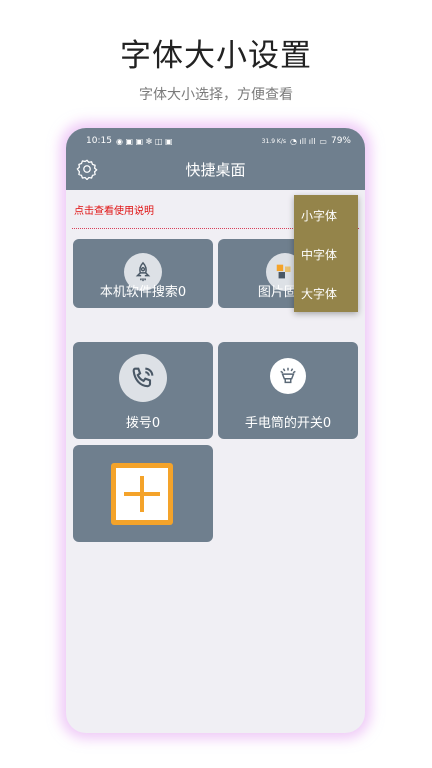 The width and height of the screenshot is (432, 768). Describe the element at coordinates (143, 423) in the screenshot. I see `tile-label: 拨号0` at that location.